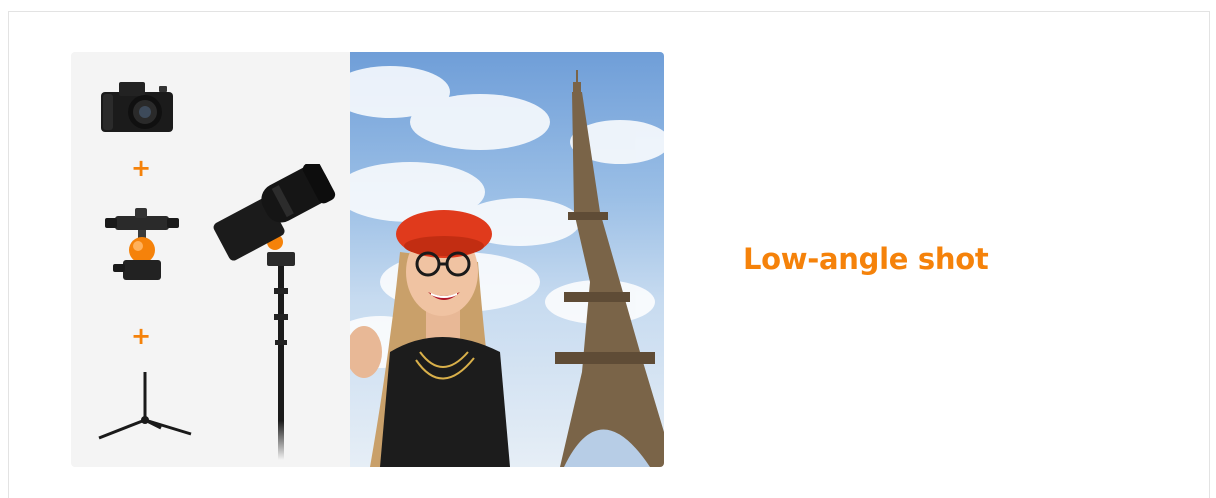  I want to click on tripod-icon, so click(145, 406).